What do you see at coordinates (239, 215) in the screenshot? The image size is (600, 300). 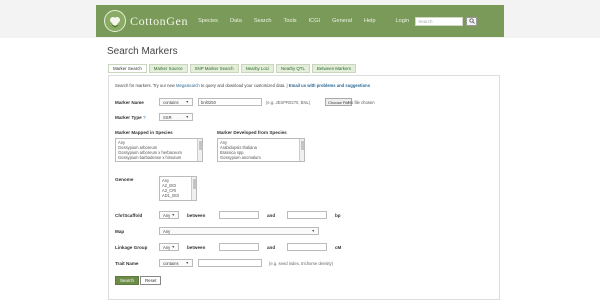 I see `chr-start-input` at bounding box center [239, 215].